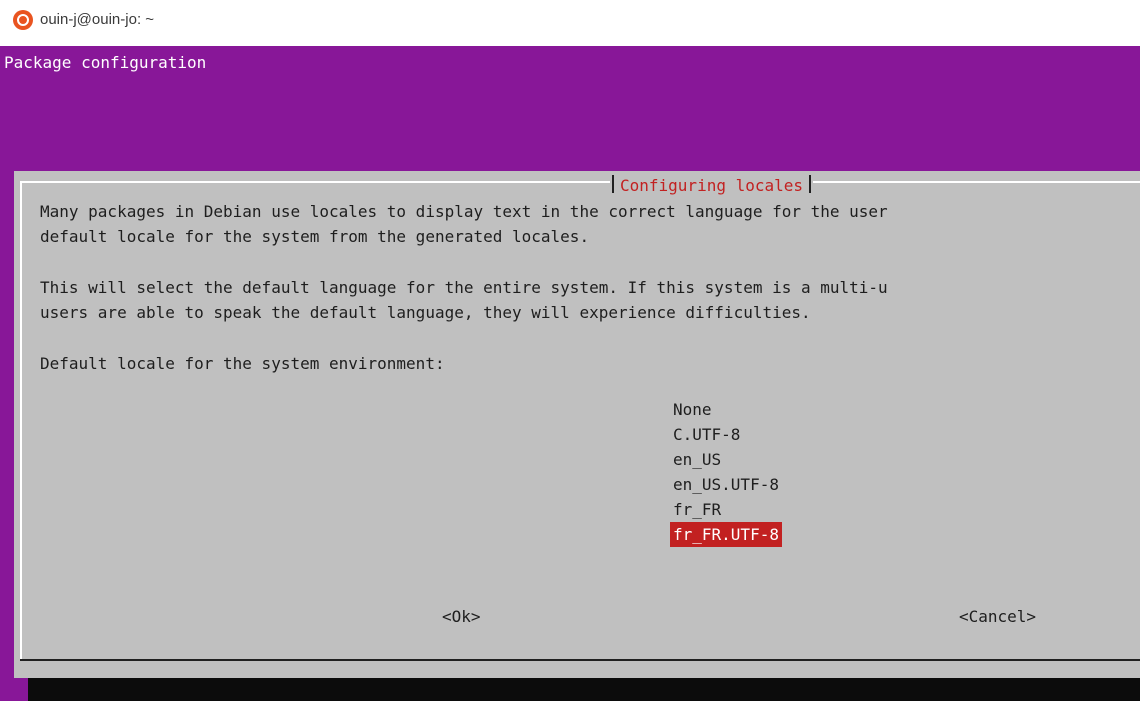  I want to click on window-titlebar: ouin-j@ouin-jo: ~, so click(570, 23).